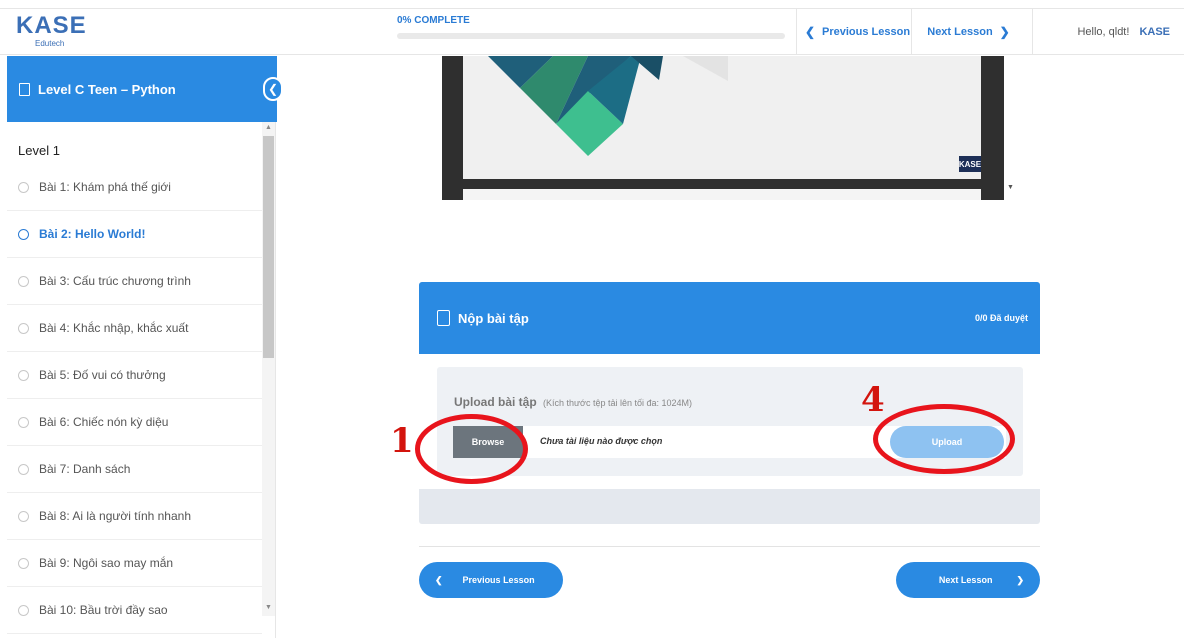 The height and width of the screenshot is (638, 1184). What do you see at coordinates (722, 184) in the screenshot?
I see `video-control-bar` at bounding box center [722, 184].